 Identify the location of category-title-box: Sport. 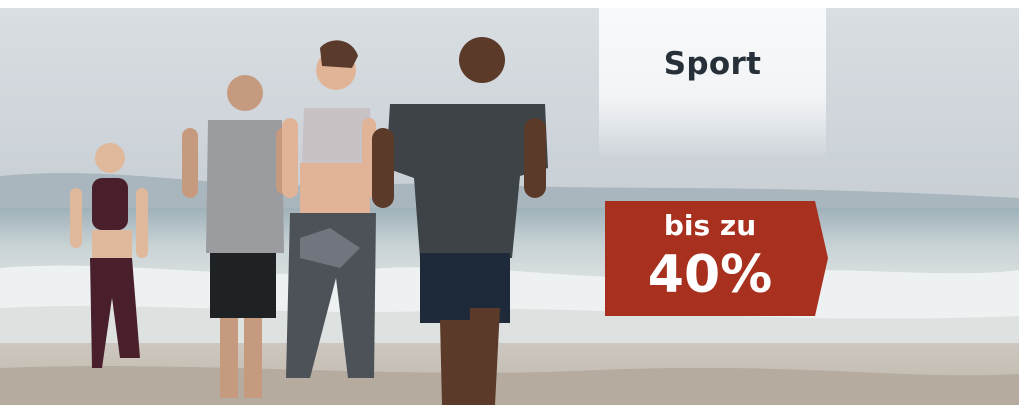
(712, 83).